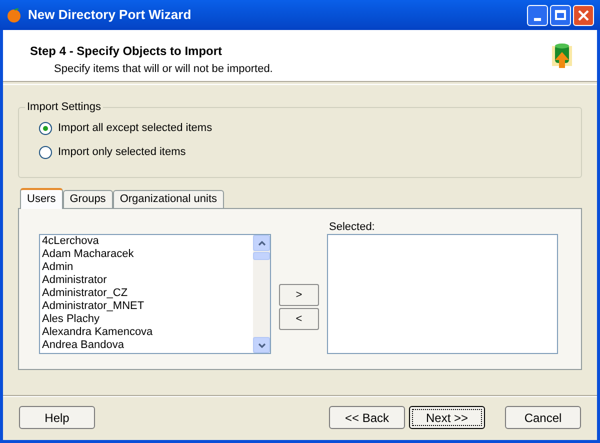  Describe the element at coordinates (135, 128) in the screenshot. I see `radio-label: Import all except selected items` at that location.